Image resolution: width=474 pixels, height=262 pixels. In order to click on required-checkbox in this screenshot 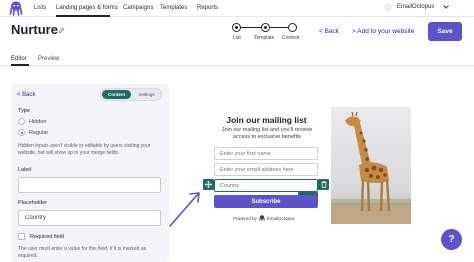, I will do `click(21, 236)`.